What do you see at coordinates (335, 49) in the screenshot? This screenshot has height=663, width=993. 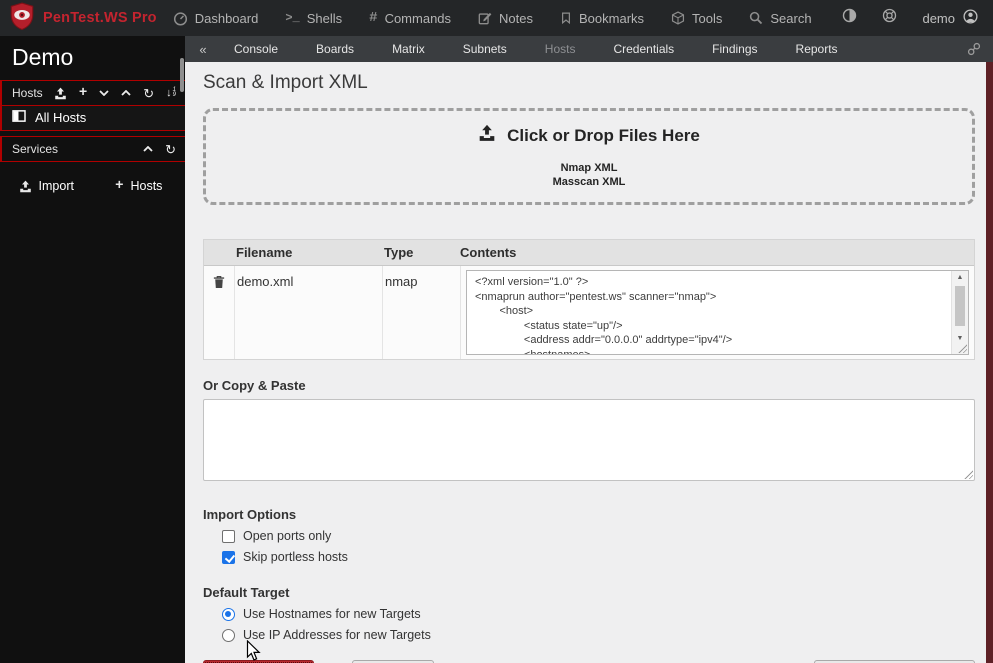 I see `tab-boards: Boards` at bounding box center [335, 49].